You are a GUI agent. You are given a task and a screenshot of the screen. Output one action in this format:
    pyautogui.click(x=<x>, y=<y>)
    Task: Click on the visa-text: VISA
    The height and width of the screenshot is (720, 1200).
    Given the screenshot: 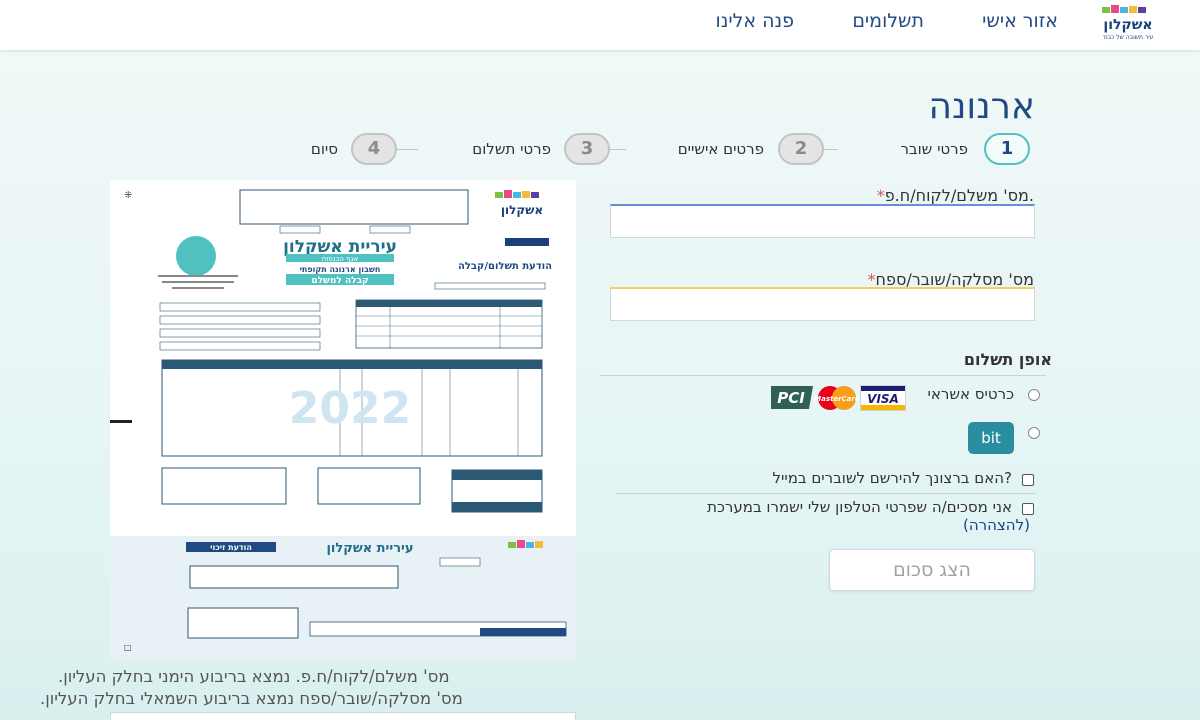 What is the action you would take?
    pyautogui.click(x=883, y=399)
    